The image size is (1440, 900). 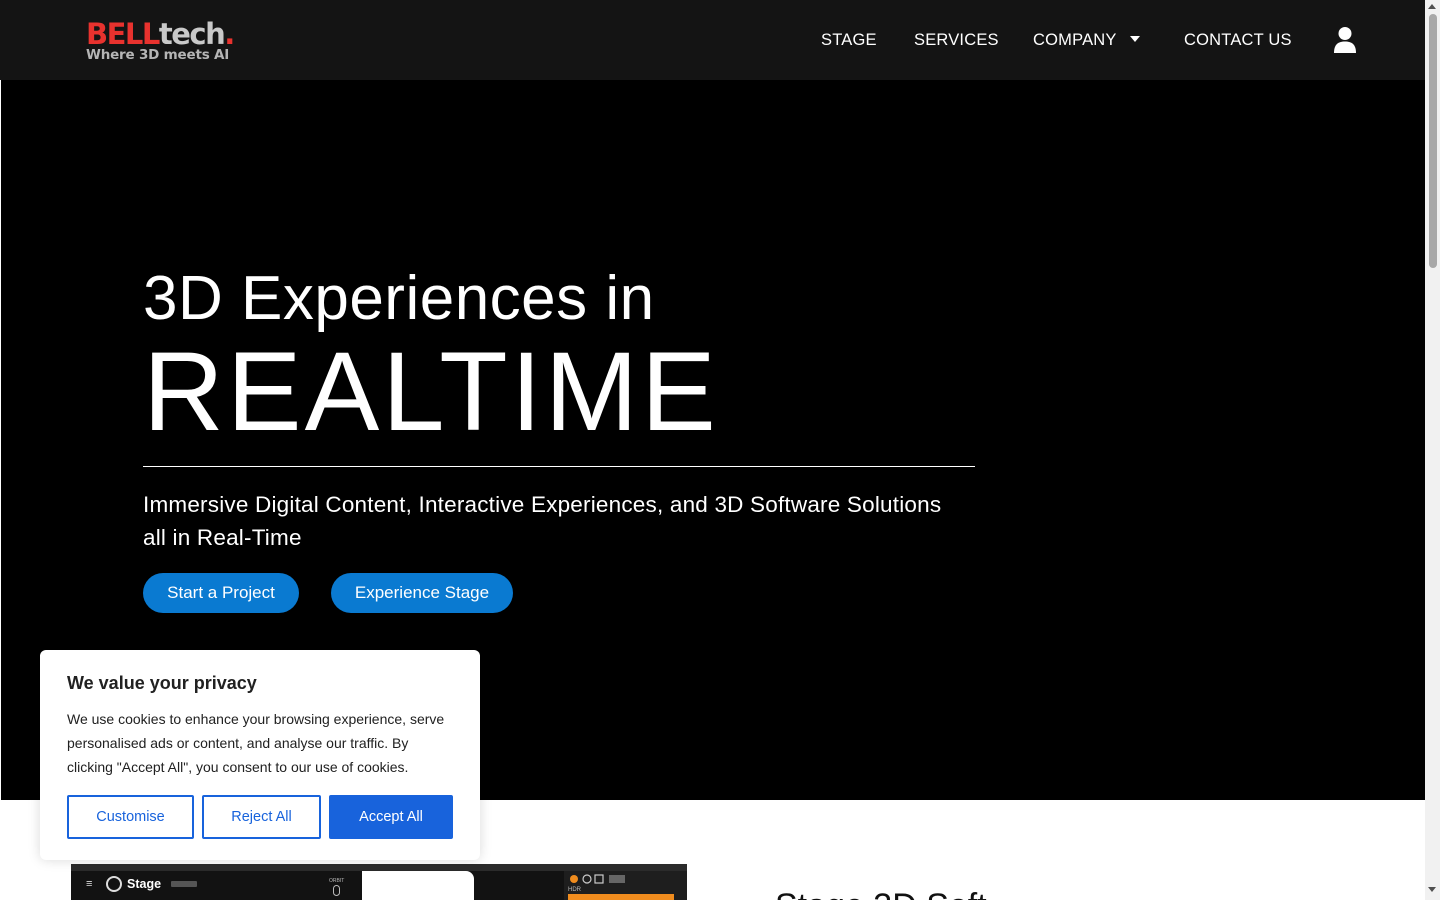 I want to click on section-heading: Stage 3D Soft, so click(x=881, y=893).